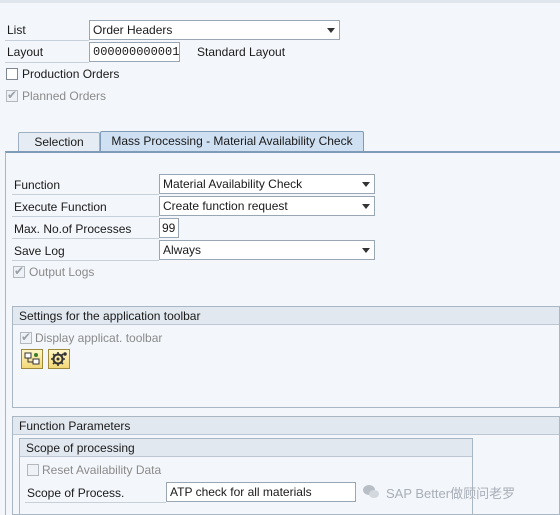 The width and height of the screenshot is (560, 515). What do you see at coordinates (60, 207) in the screenshot?
I see `execute-function-label: Execute Function` at bounding box center [60, 207].